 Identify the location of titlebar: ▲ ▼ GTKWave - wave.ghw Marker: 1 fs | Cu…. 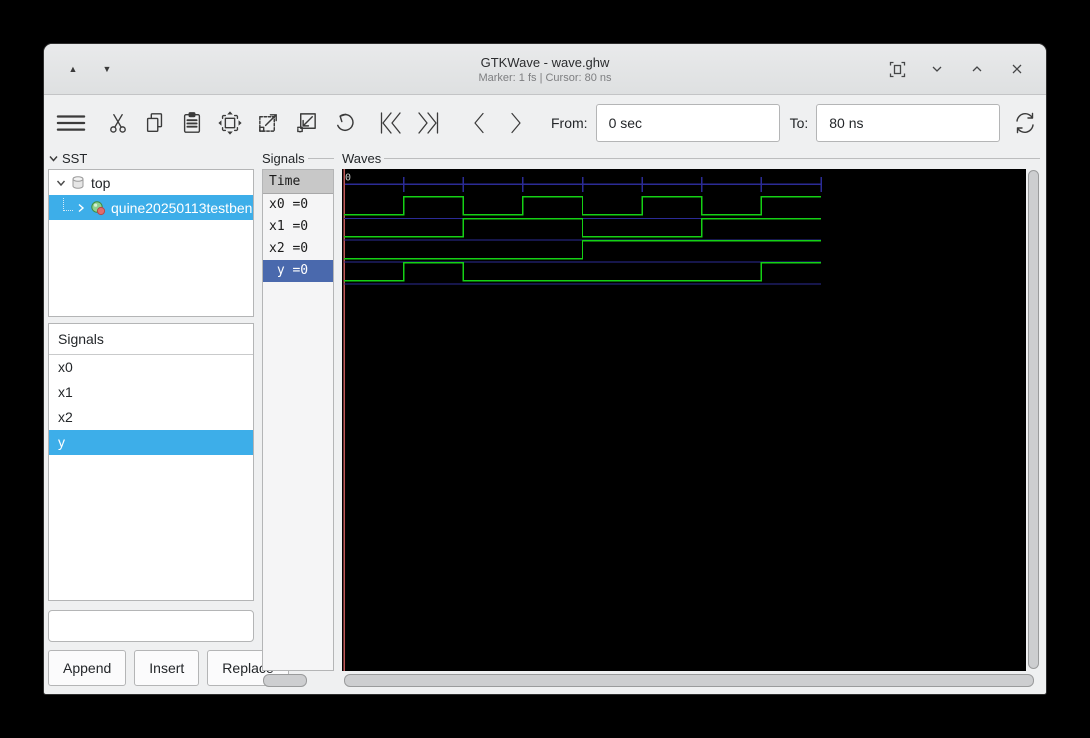
(545, 69).